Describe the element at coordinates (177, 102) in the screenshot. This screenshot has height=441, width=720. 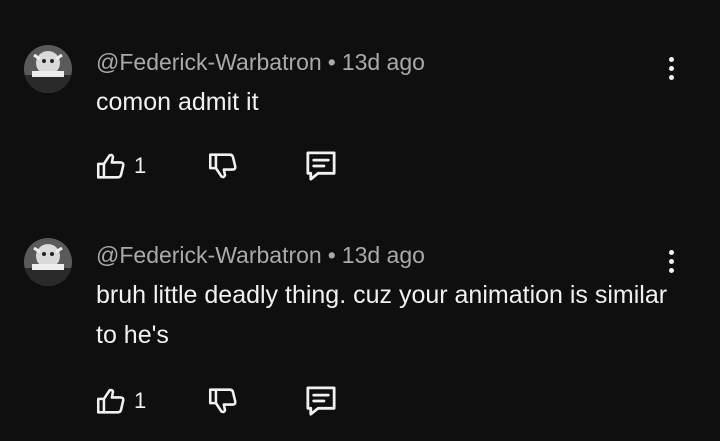
I see `comment-text: comon admit it` at that location.